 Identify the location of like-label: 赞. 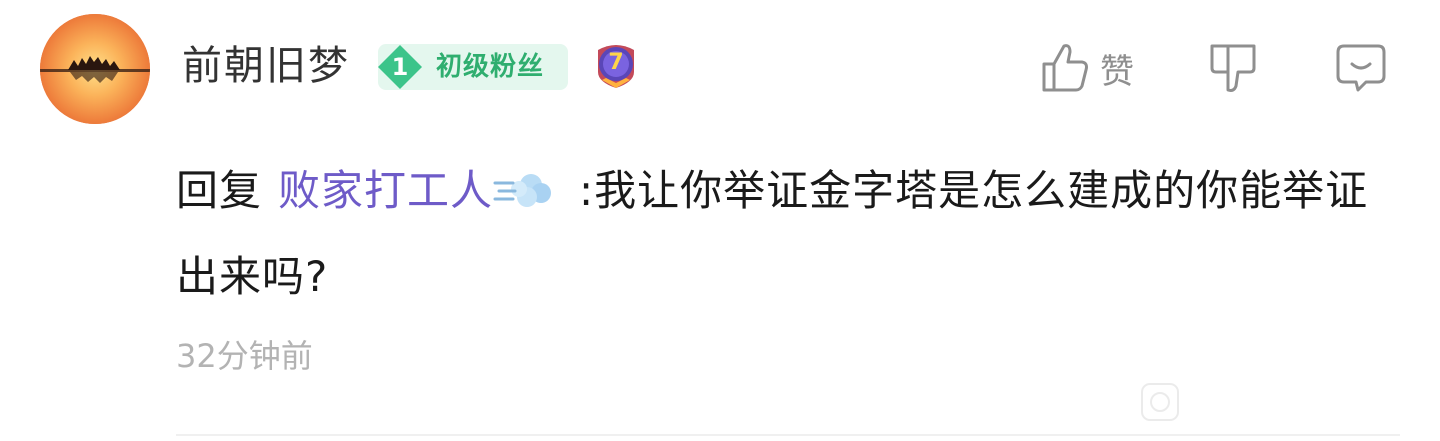
(1117, 71).